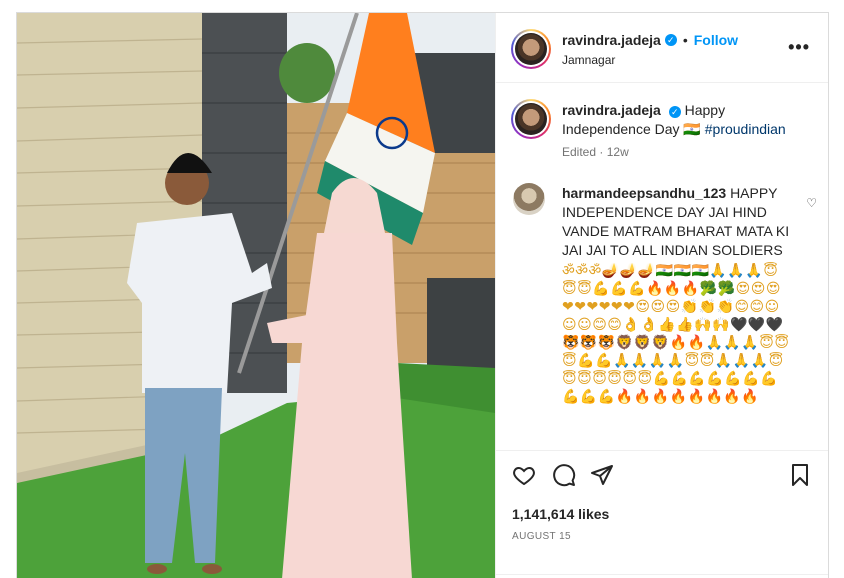 This screenshot has width=844, height=578. Describe the element at coordinates (579, 152) in the screenshot. I see `edited-label: Edited` at that location.